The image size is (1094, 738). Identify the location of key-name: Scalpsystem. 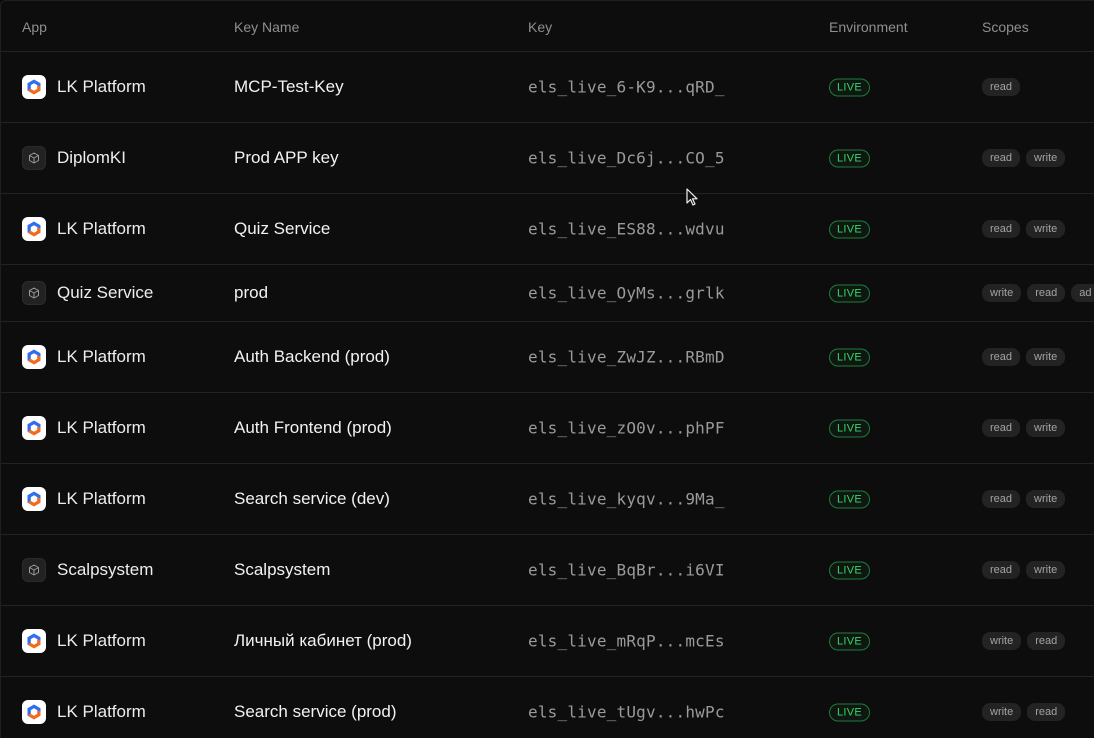
(282, 570).